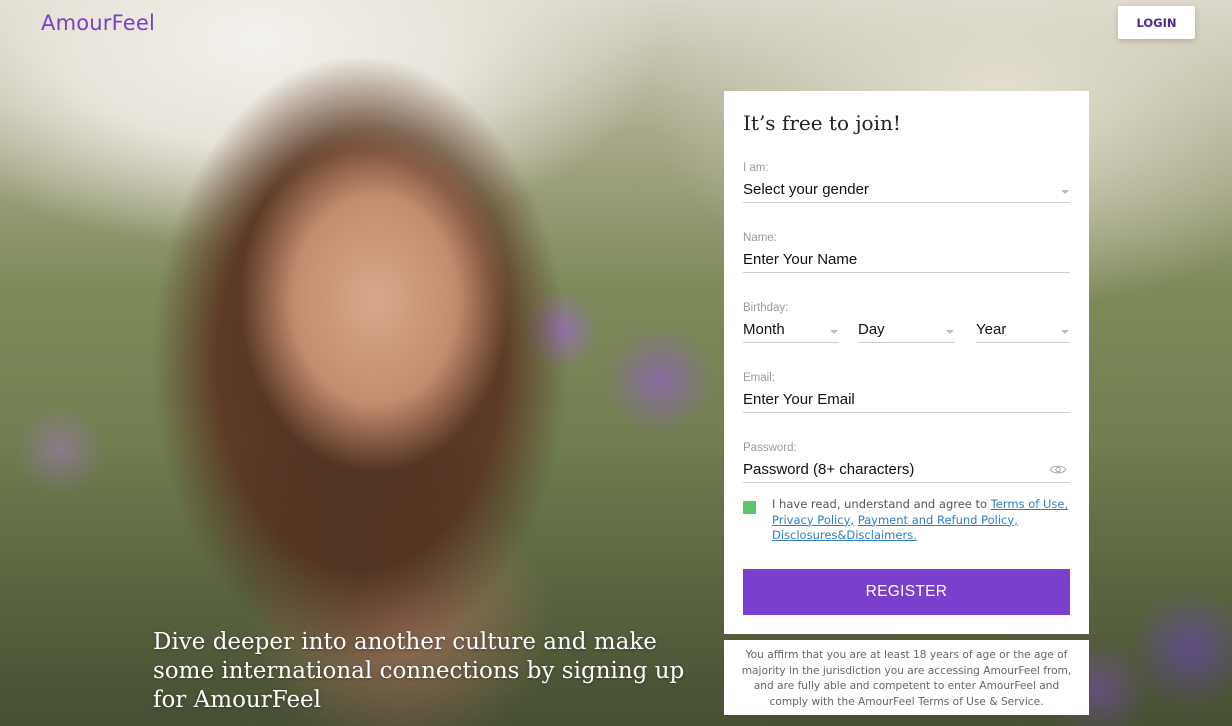 This screenshot has width=1232, height=726. What do you see at coordinates (791, 329) in the screenshot?
I see `birthday-month-select: Month` at bounding box center [791, 329].